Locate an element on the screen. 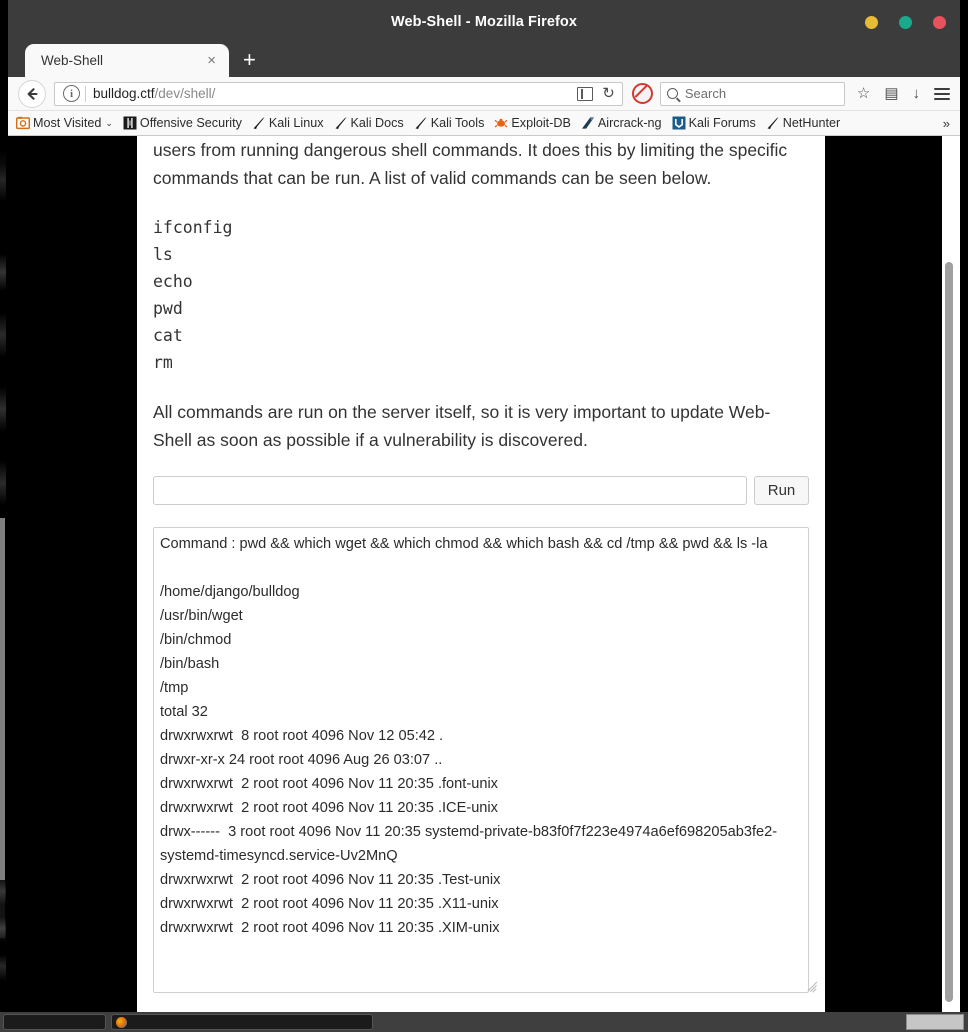  valid-command-item: pwd is located at coordinates (168, 308).